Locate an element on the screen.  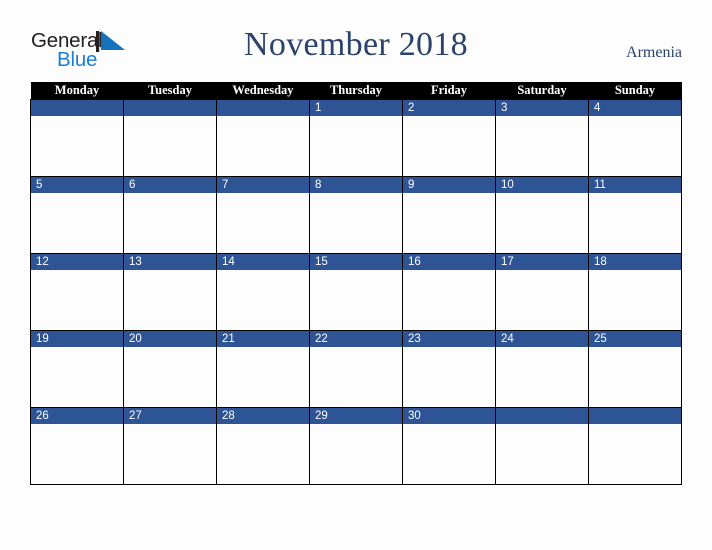
weekday-header-sunday: Sunday is located at coordinates (635, 91).